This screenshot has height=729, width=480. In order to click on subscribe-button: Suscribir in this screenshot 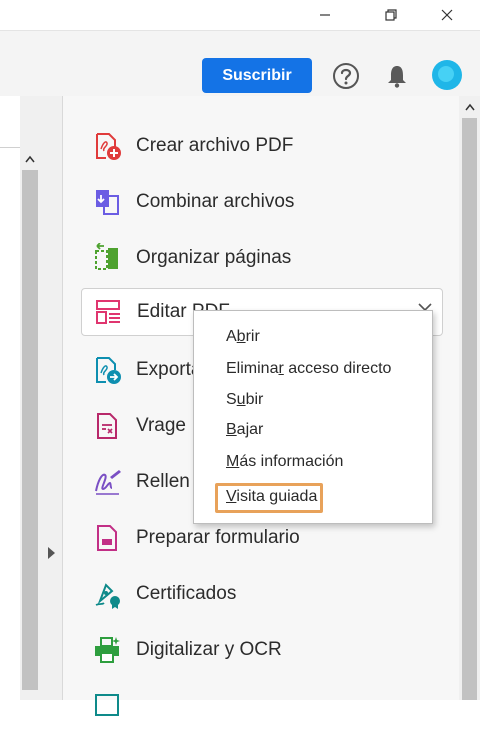, I will do `click(257, 75)`.